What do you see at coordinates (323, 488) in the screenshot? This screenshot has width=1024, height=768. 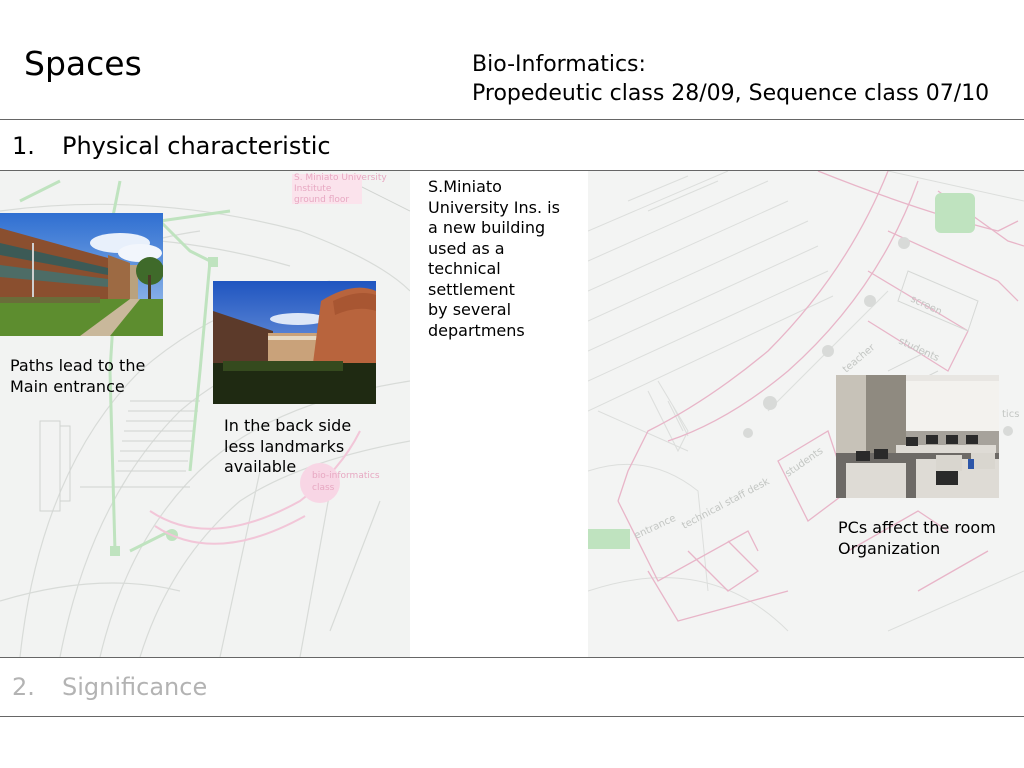 I see `plan-label: class` at bounding box center [323, 488].